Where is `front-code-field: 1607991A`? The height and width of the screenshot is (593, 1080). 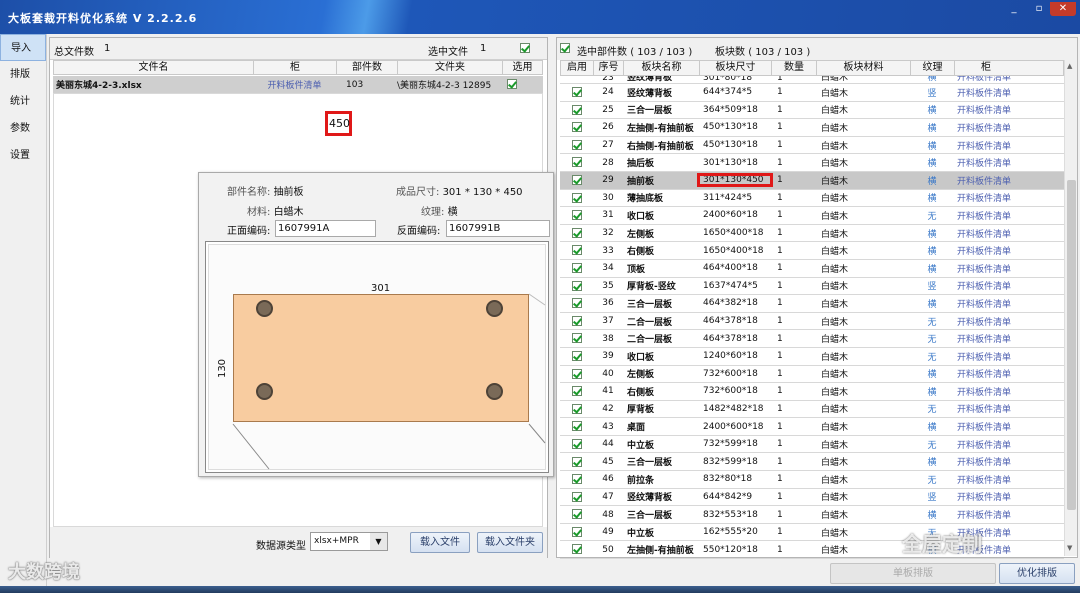 front-code-field: 1607991A is located at coordinates (325, 228).